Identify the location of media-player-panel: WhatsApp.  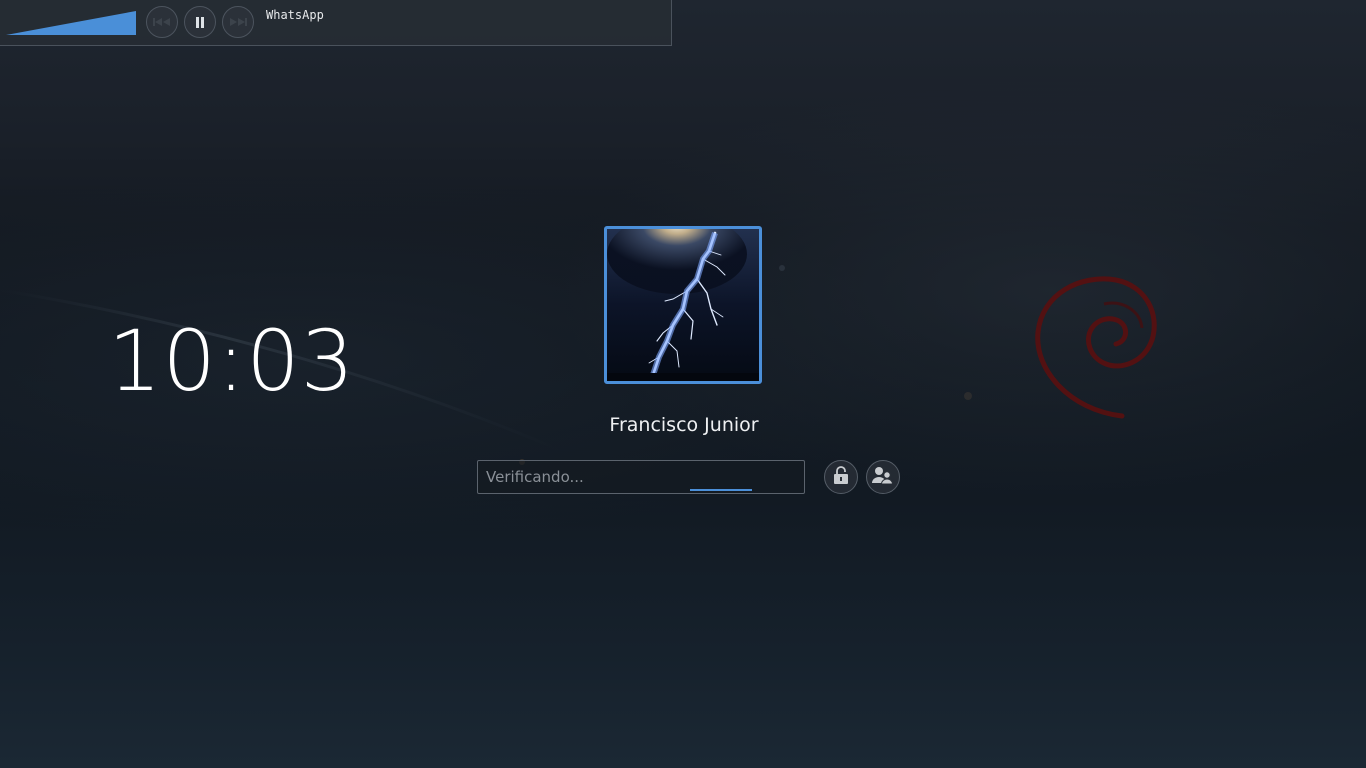
(336, 23).